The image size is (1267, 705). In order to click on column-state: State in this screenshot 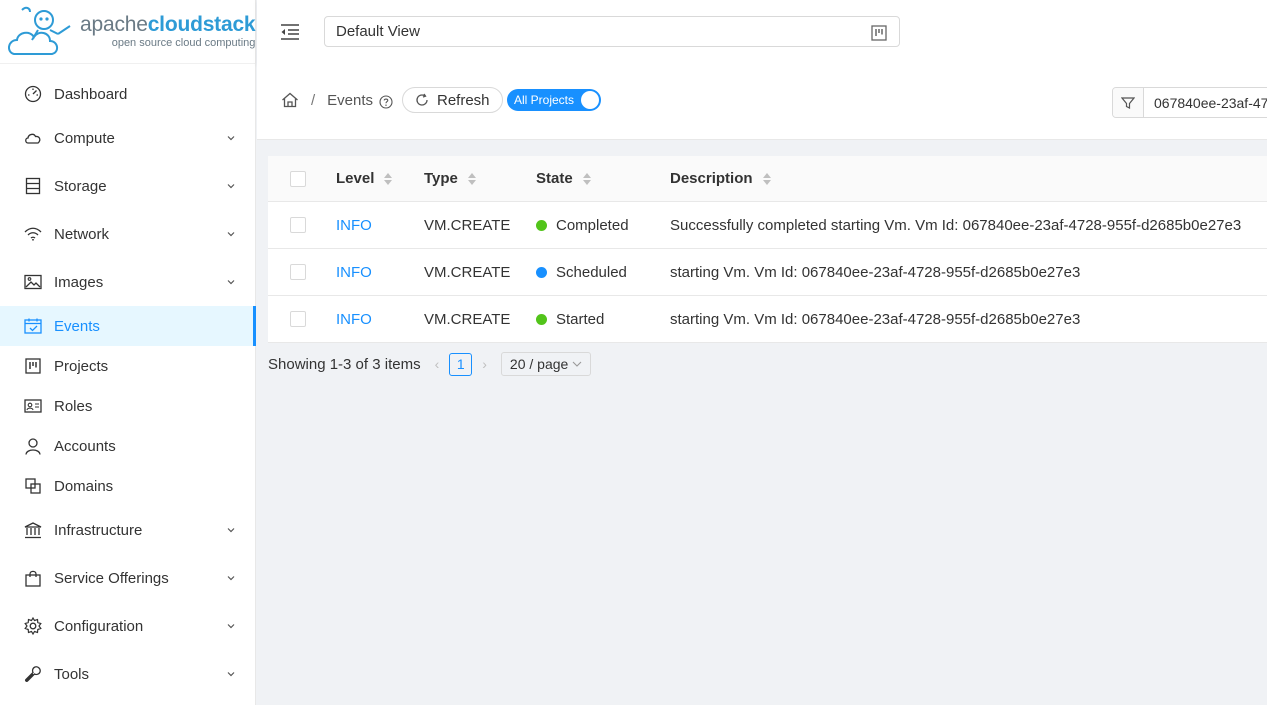, I will do `click(563, 178)`.